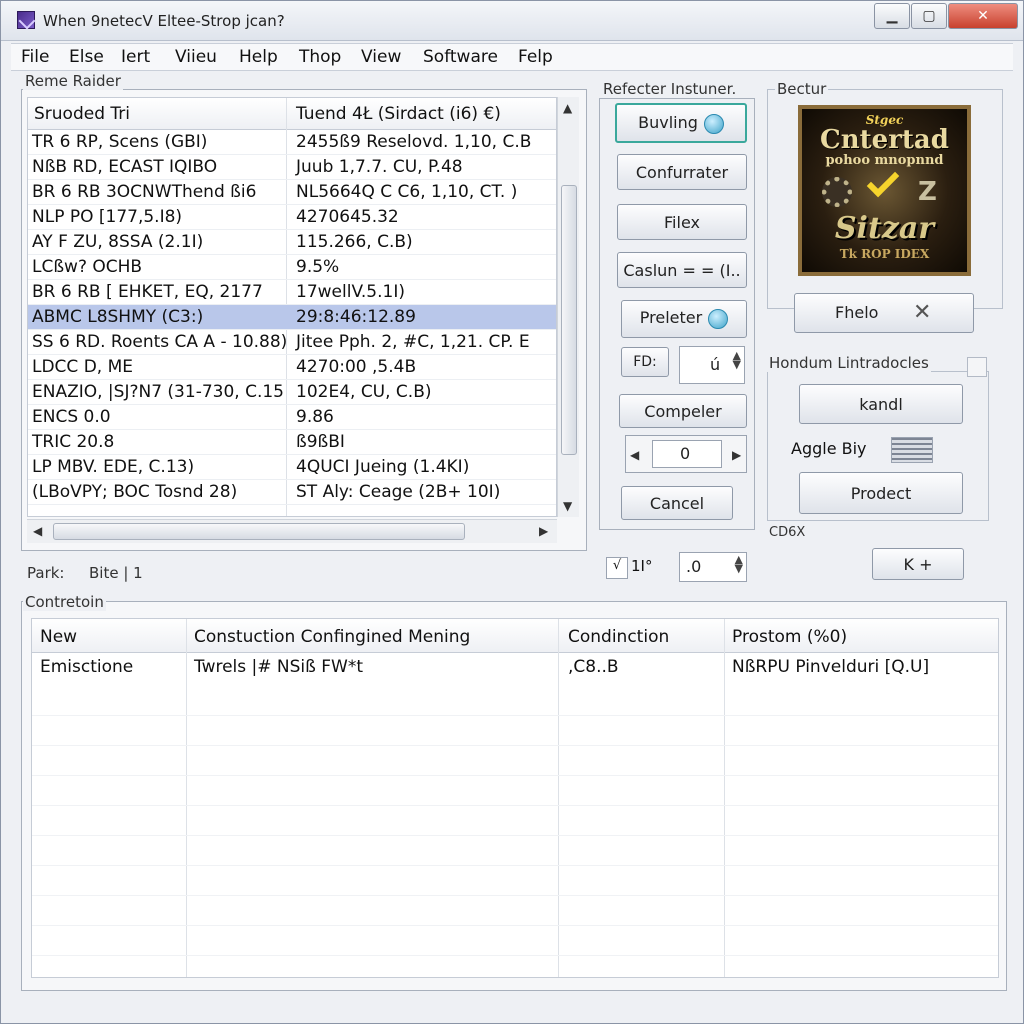 Image resolution: width=1024 pixels, height=1024 pixels. What do you see at coordinates (671, 317) in the screenshot?
I see `preleter-button-label: Preleter` at bounding box center [671, 317].